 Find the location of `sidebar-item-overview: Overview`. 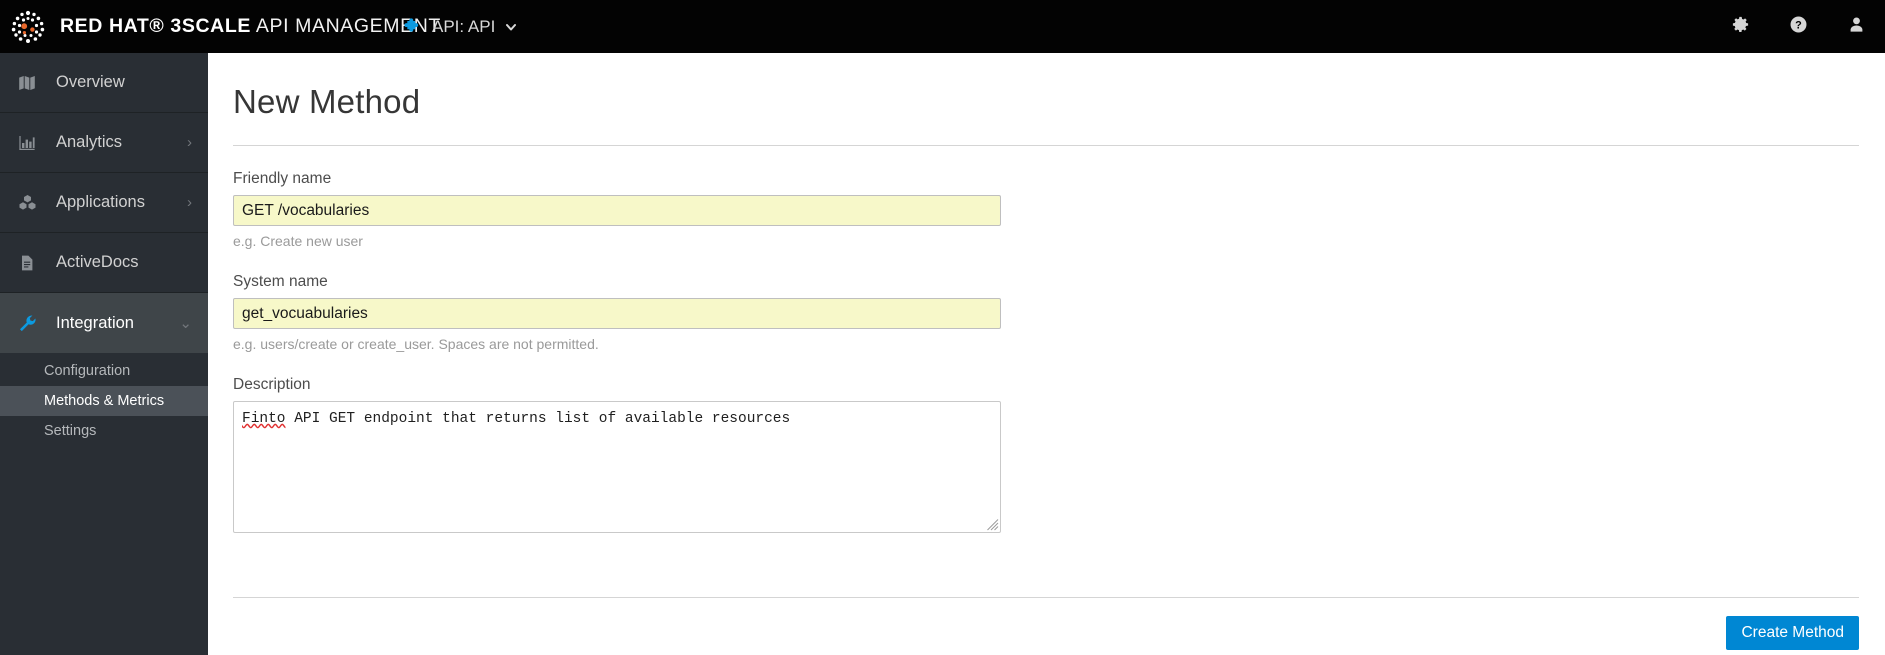

sidebar-item-overview: Overview is located at coordinates (104, 83).